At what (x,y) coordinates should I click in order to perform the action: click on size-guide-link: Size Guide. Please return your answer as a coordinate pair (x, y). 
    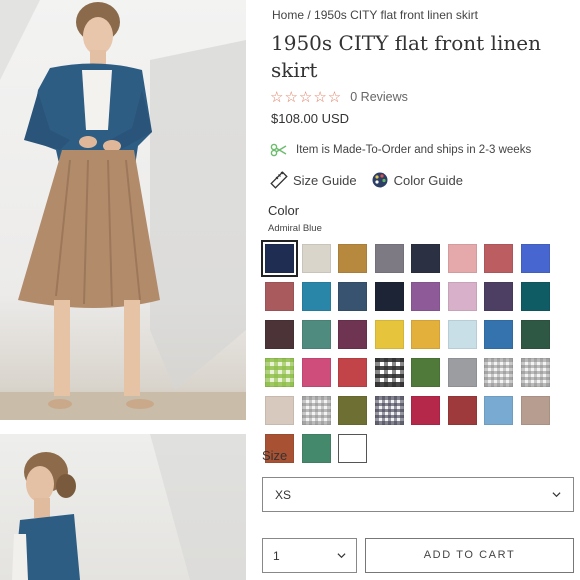
    Looking at the image, I should click on (313, 180).